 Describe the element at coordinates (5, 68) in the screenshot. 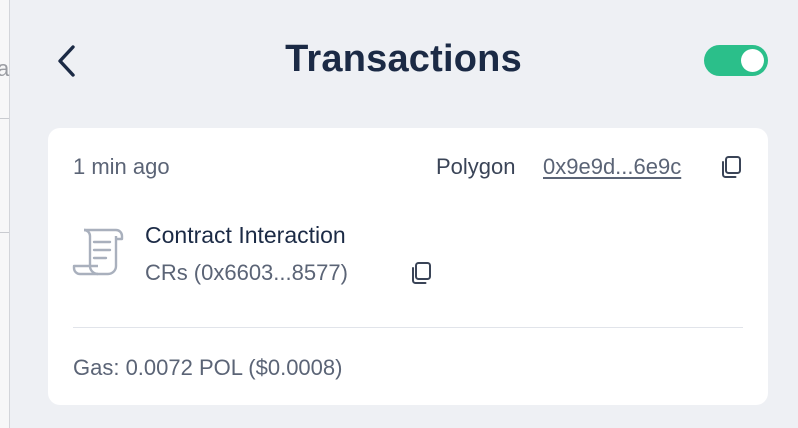

I see `background-window-glyph: a` at that location.